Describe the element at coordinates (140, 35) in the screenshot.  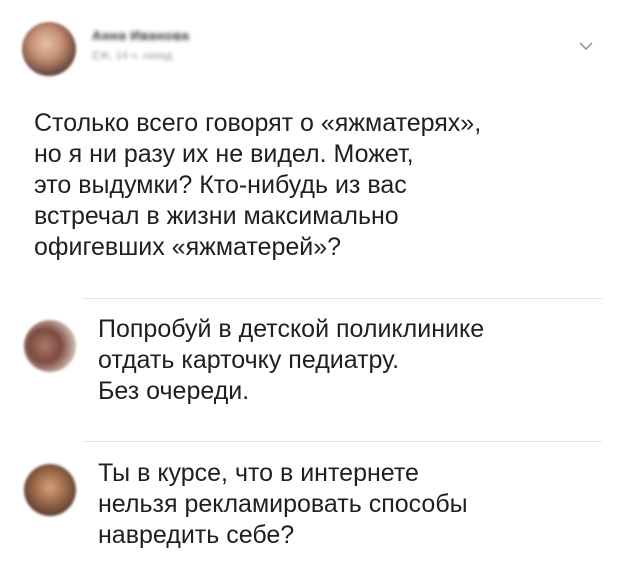
I see `author-name: Анна Иванова` at that location.